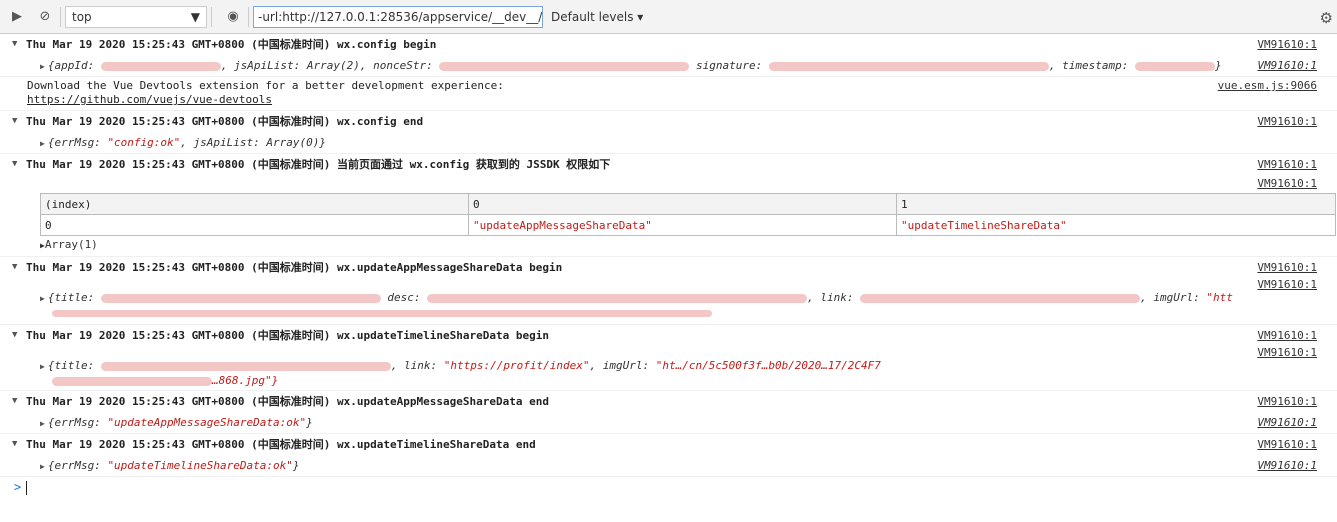  I want to click on table-cell: 0, so click(254, 225).